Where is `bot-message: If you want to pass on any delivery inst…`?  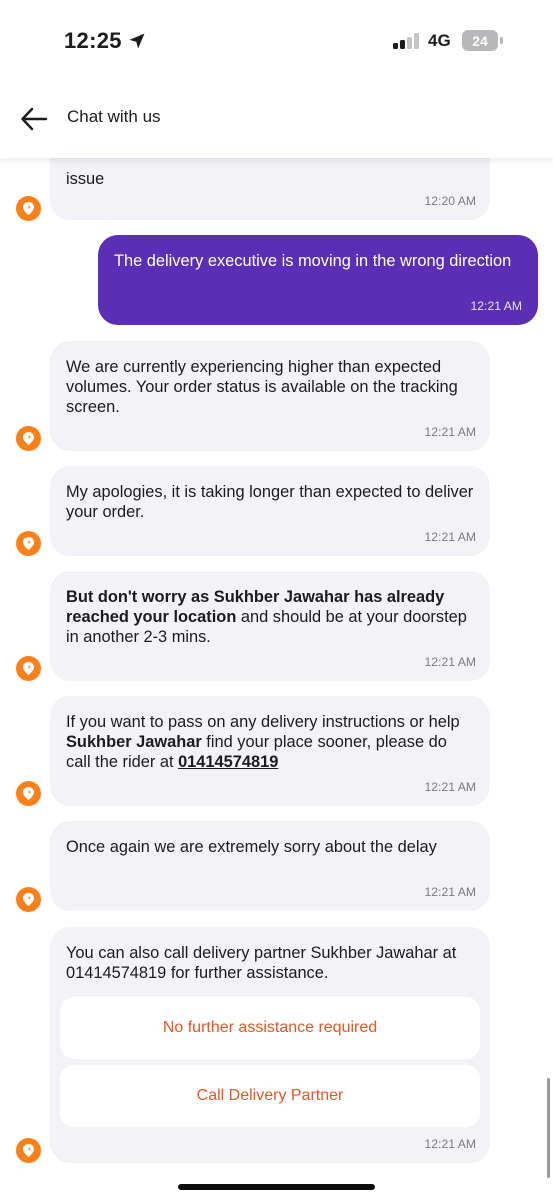 bot-message: If you want to pass on any delivery inst… is located at coordinates (270, 751).